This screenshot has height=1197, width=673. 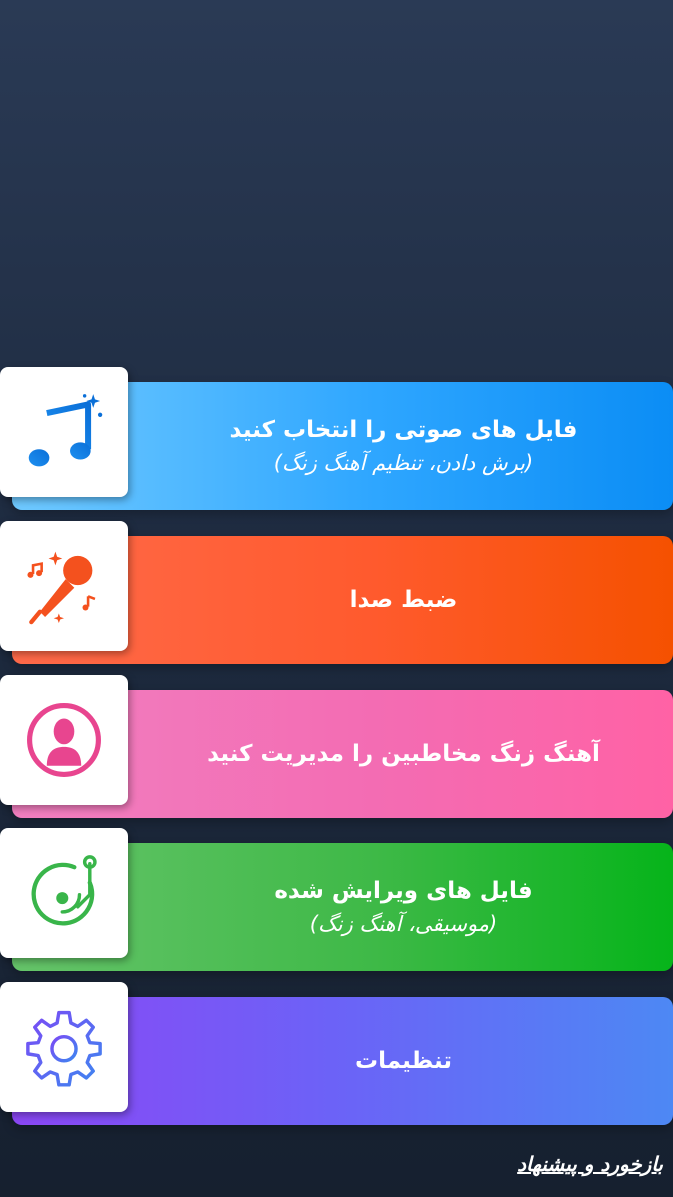 What do you see at coordinates (64, 890) in the screenshot?
I see `turntable-icon` at bounding box center [64, 890].